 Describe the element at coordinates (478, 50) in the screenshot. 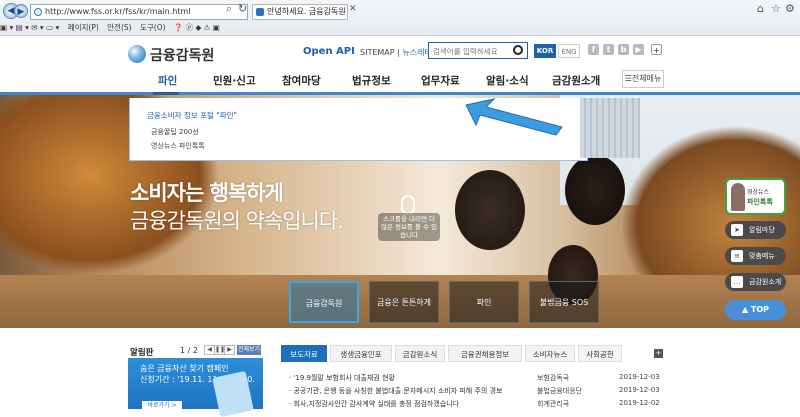

I see `search-input: 검색어를 입력하세요` at that location.